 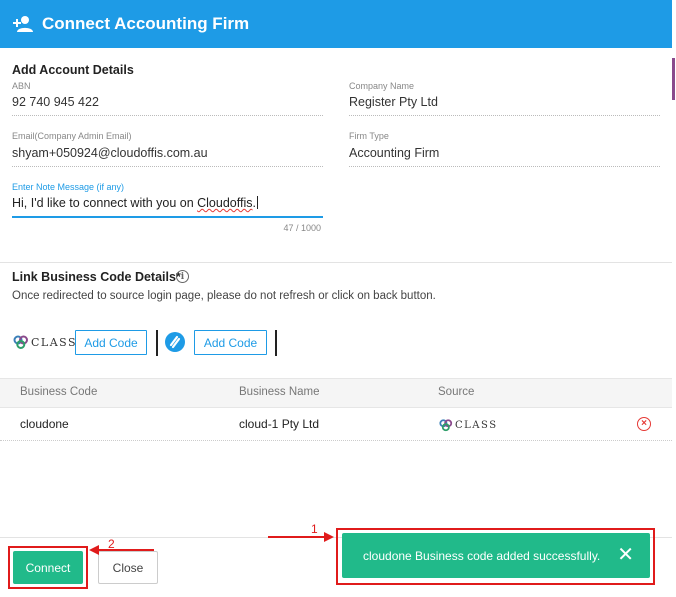 I want to click on info-icon: i, so click(x=182, y=276).